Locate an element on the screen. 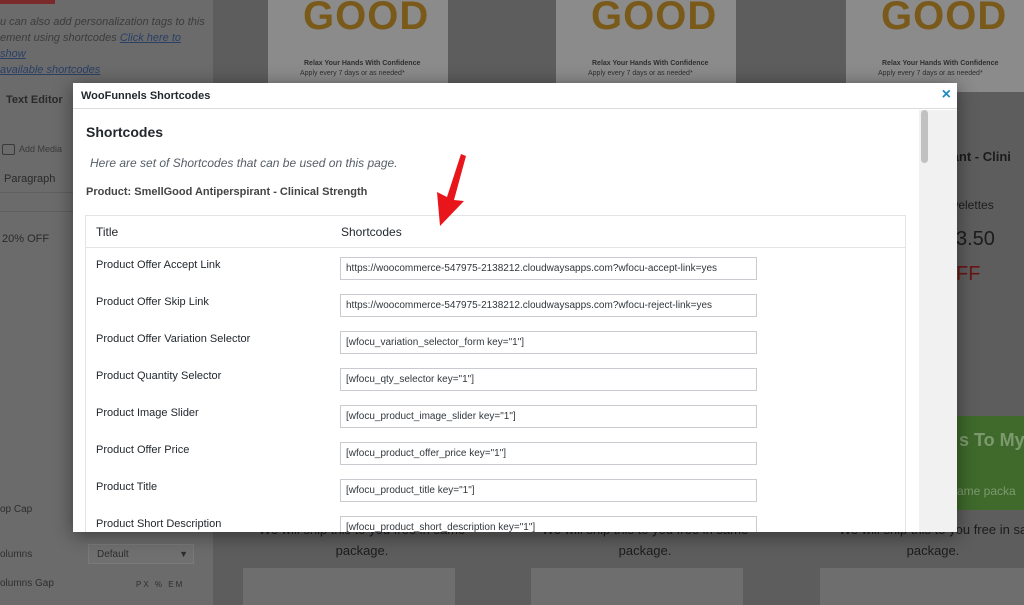 This screenshot has height=605, width=1024. table-row: Product Offer Accept Link is located at coordinates (495, 267).